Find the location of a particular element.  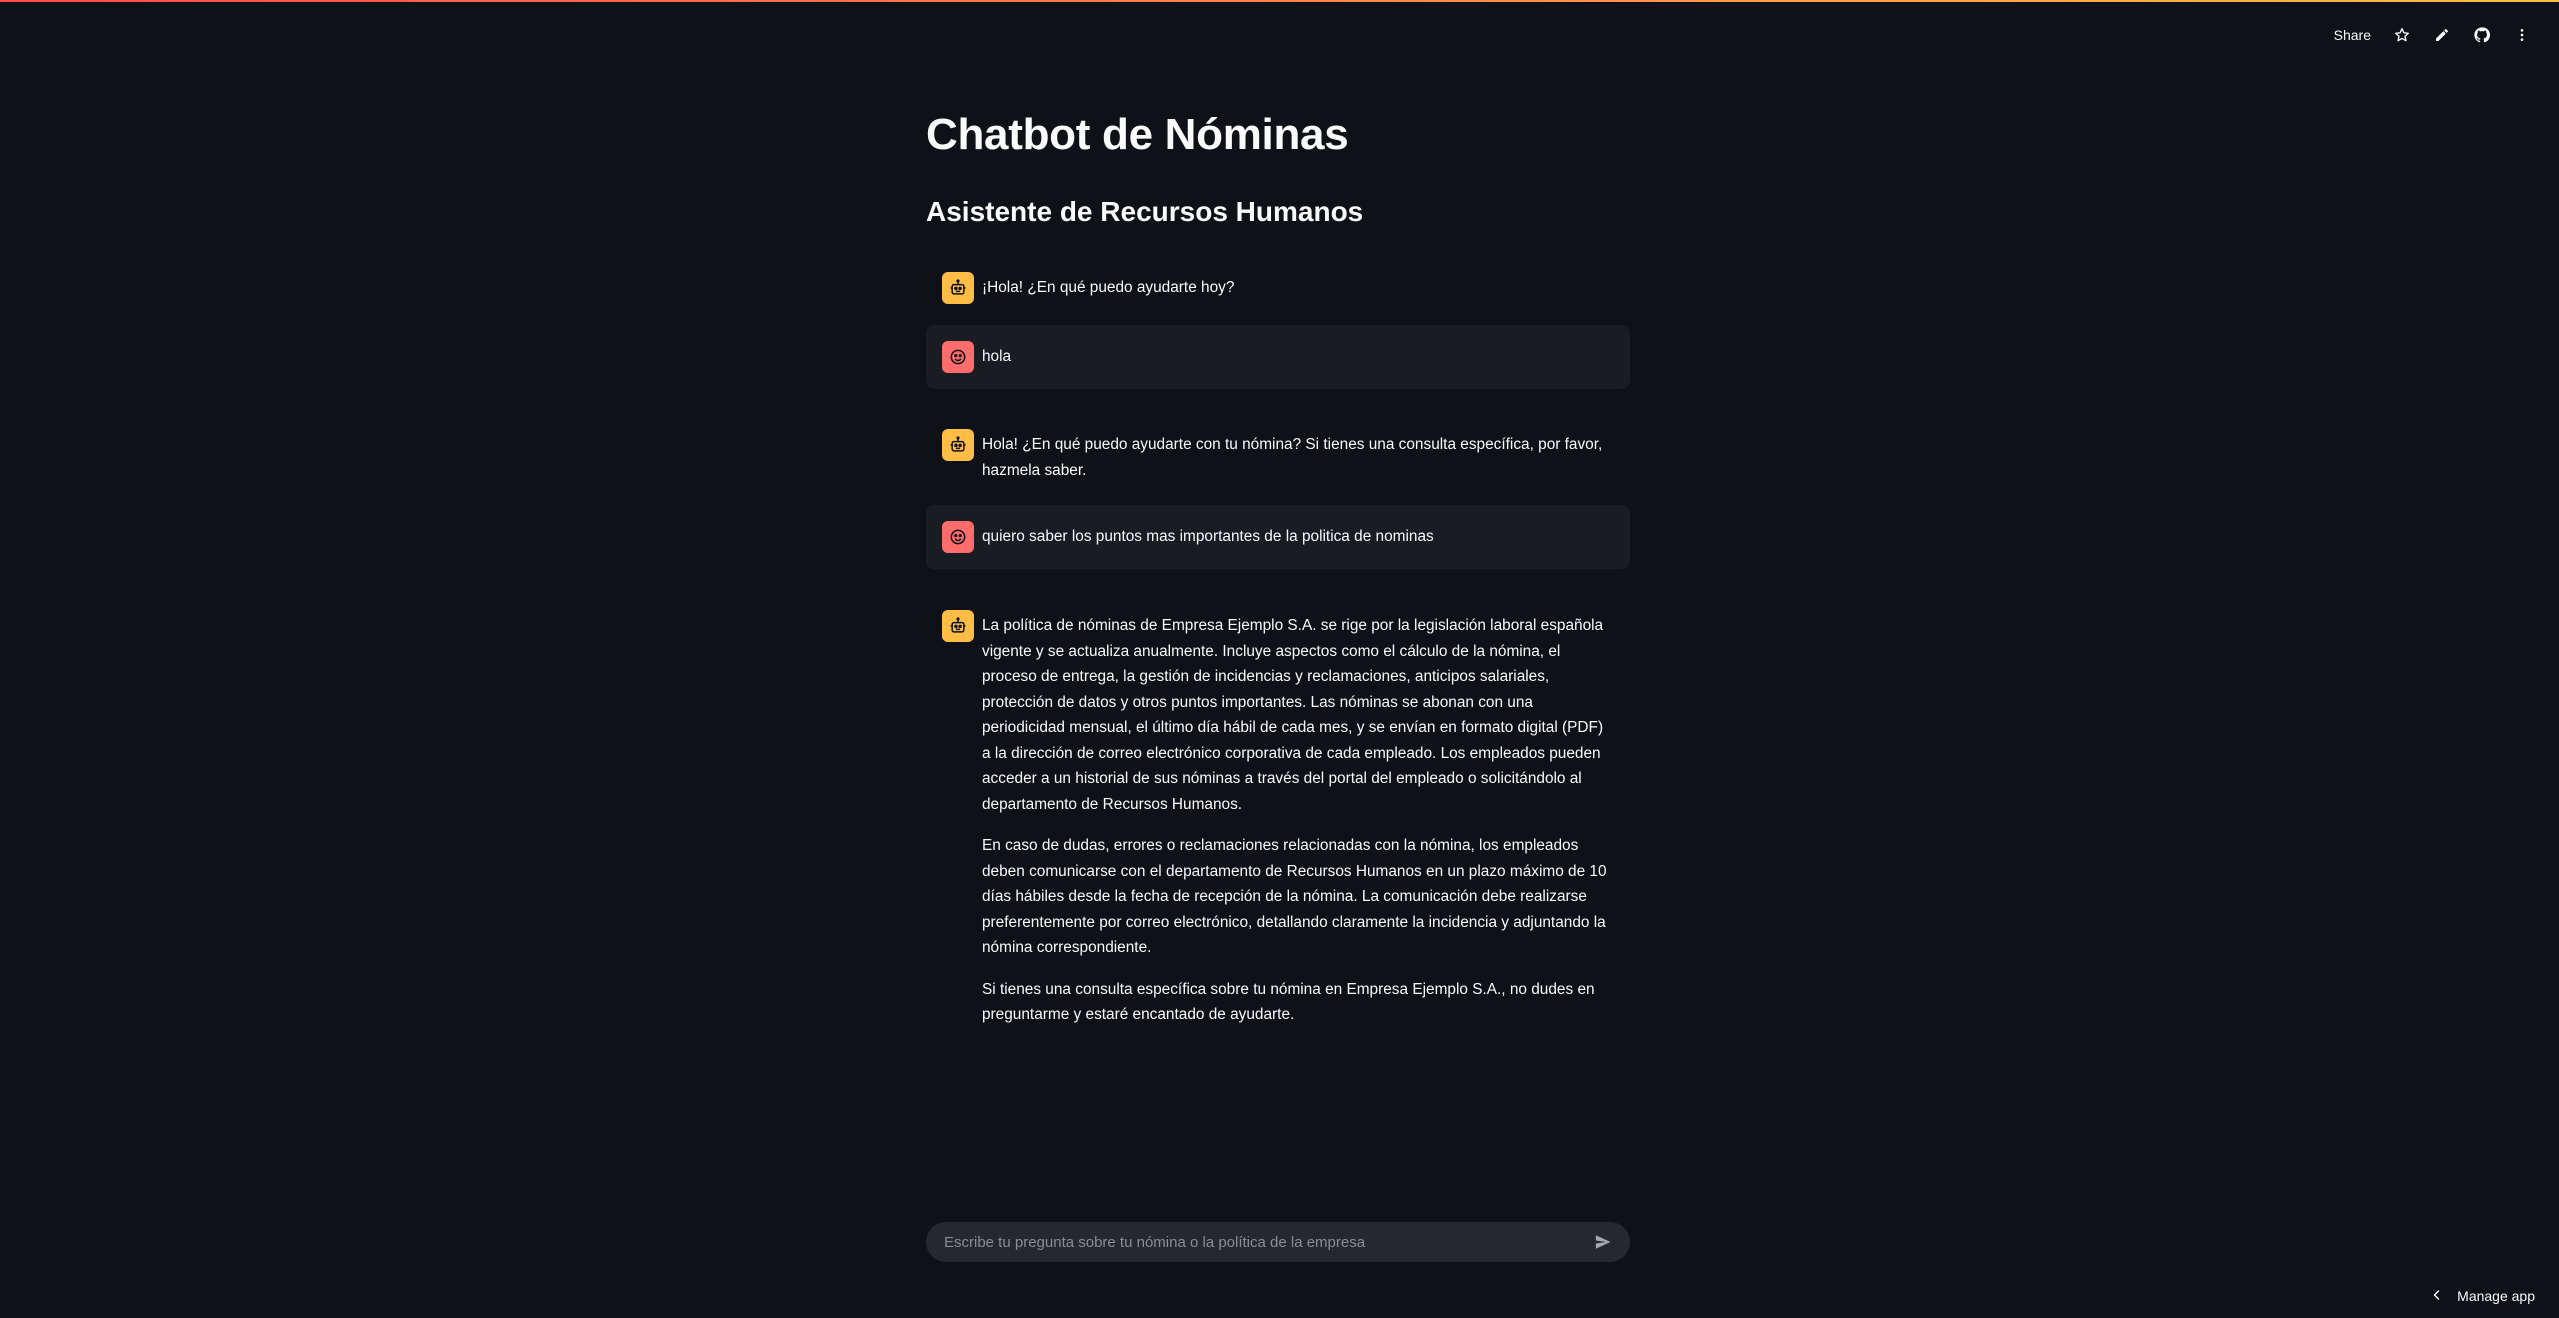

chat-input-container is located at coordinates (1278, 1242).